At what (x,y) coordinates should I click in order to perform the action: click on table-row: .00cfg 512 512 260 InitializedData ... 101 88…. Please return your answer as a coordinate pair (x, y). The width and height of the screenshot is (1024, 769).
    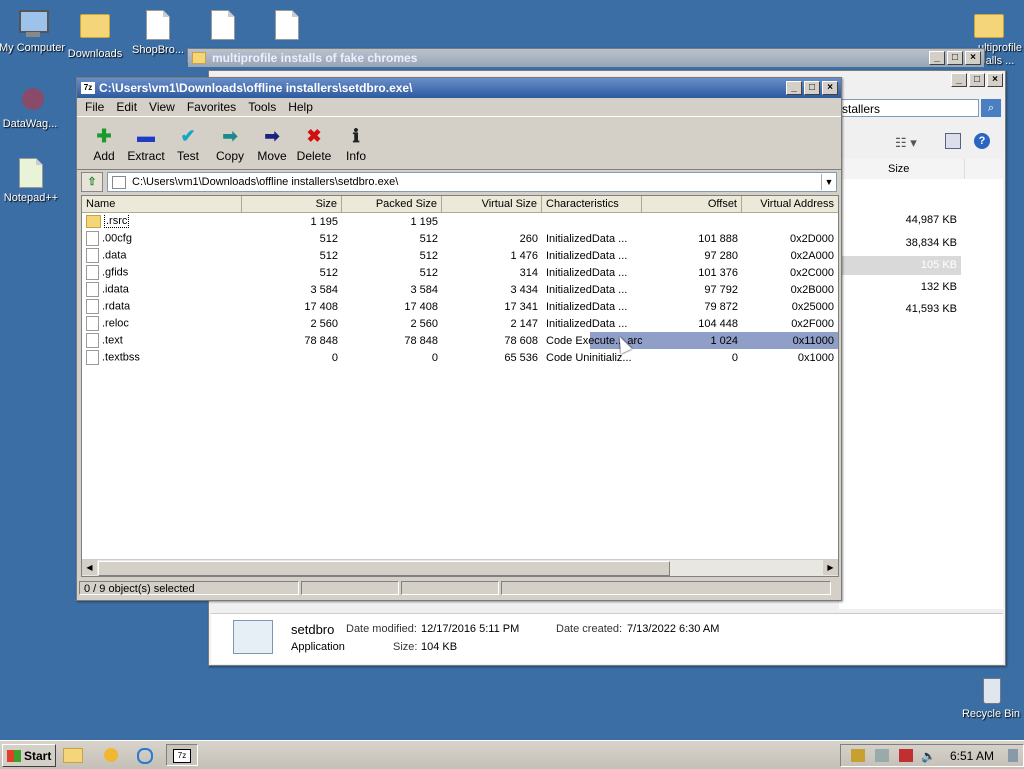
    Looking at the image, I should click on (460, 238).